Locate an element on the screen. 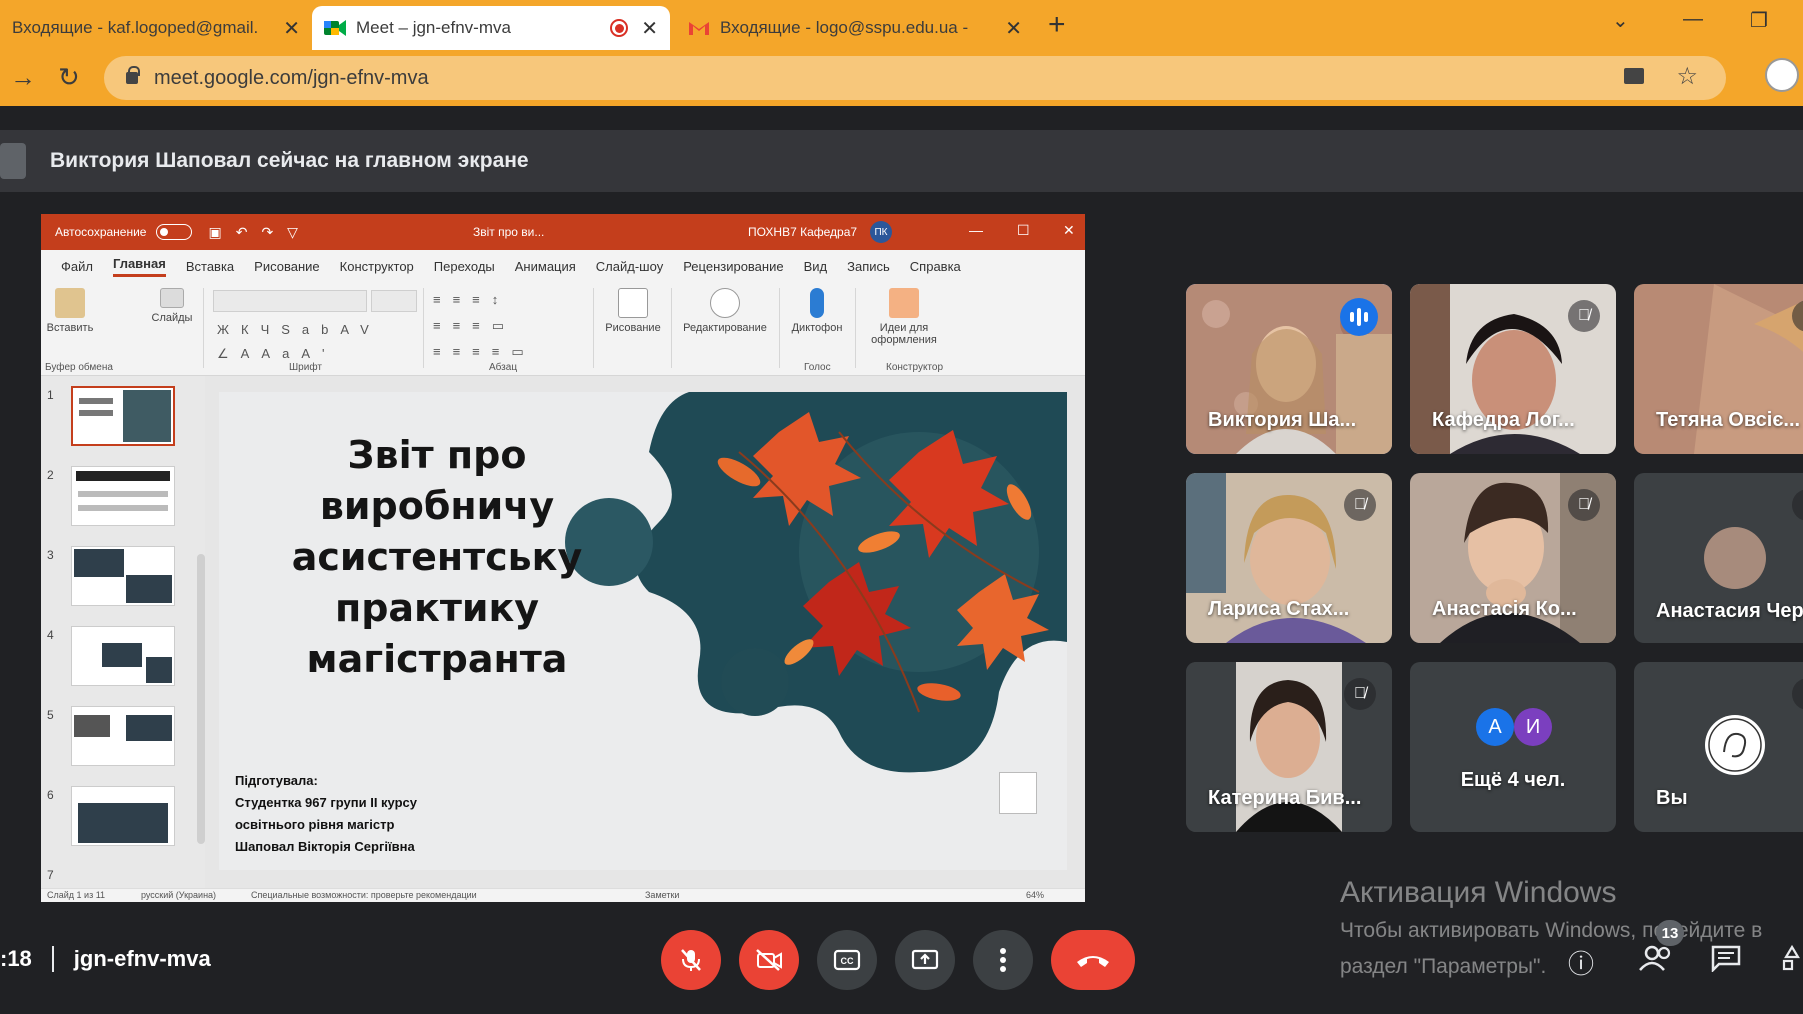 Image resolution: width=1803 pixels, height=1014 pixels. svg-text: CC is located at coordinates (847, 961).